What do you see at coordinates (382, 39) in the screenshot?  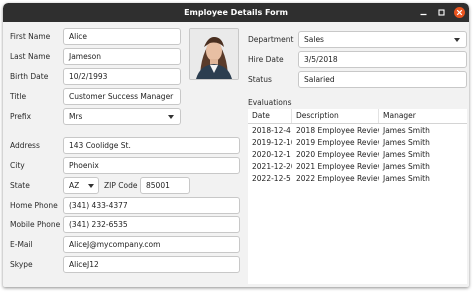 I see `department-dropdown: Sales` at bounding box center [382, 39].